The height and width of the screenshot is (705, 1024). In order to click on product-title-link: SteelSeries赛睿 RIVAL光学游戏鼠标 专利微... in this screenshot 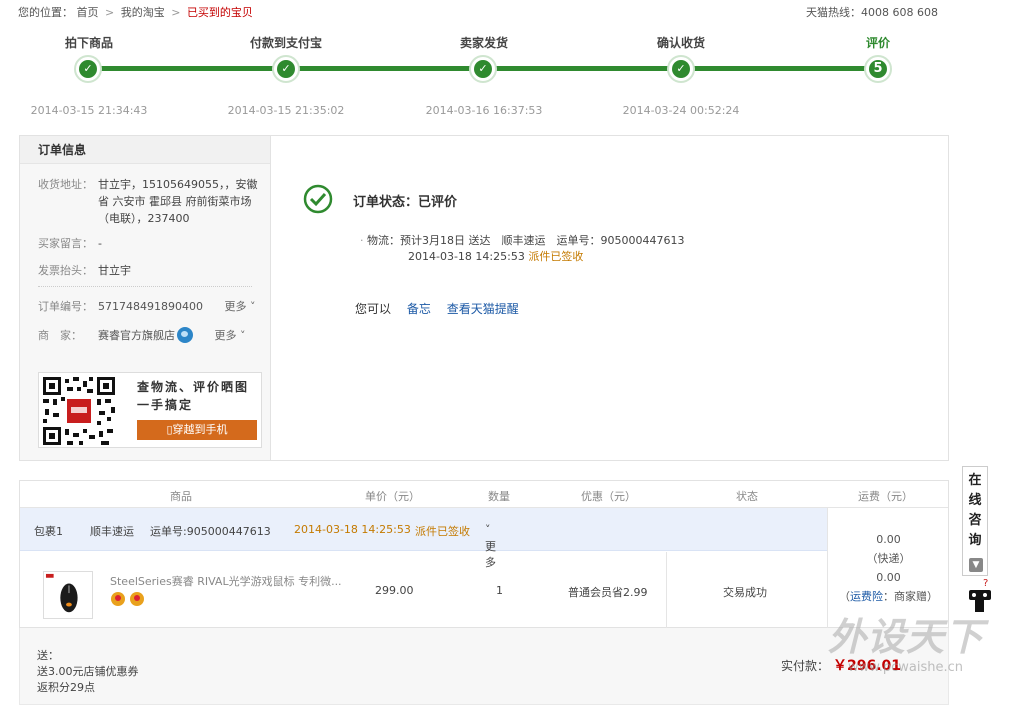, I will do `click(230, 581)`.